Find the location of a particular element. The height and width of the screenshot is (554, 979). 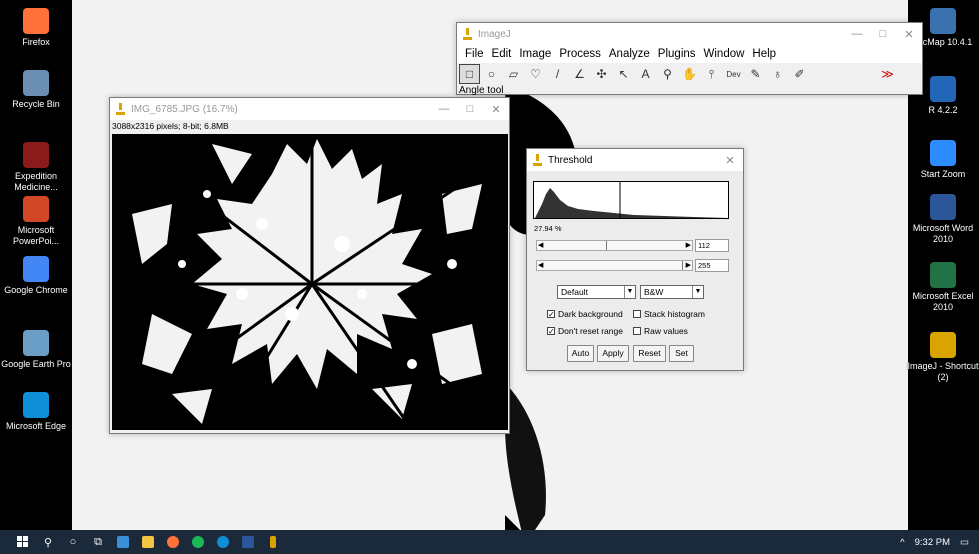

magnifier-tool: ⚲ is located at coordinates (667, 74).